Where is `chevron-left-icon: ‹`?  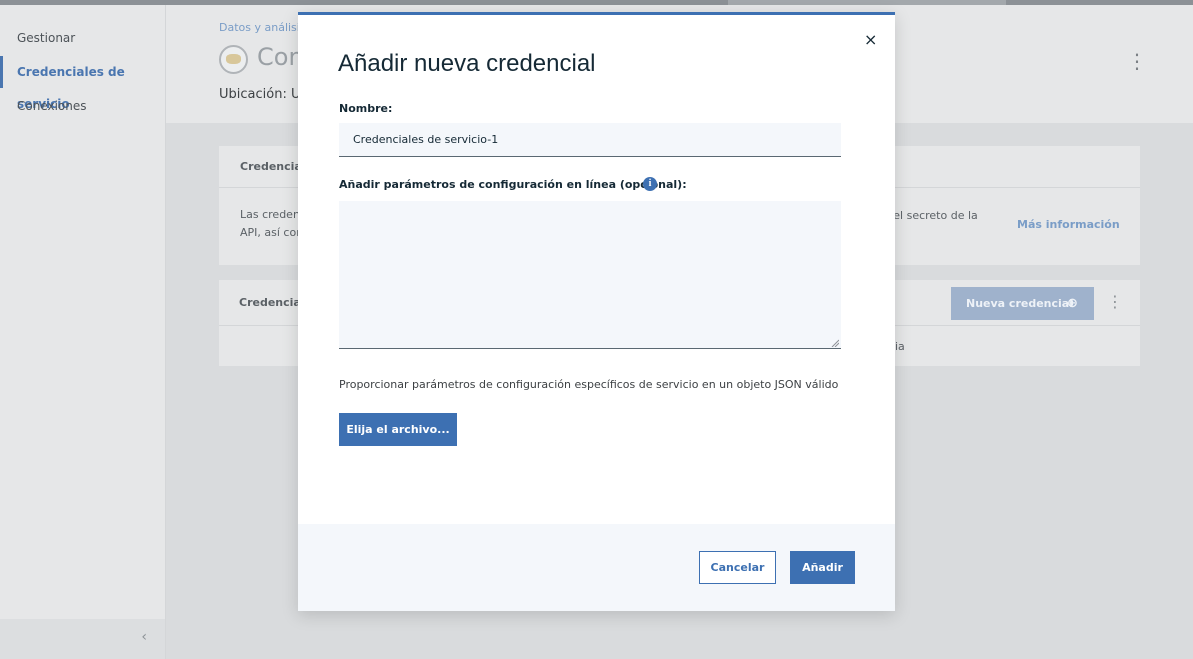 chevron-left-icon: ‹ is located at coordinates (144, 637).